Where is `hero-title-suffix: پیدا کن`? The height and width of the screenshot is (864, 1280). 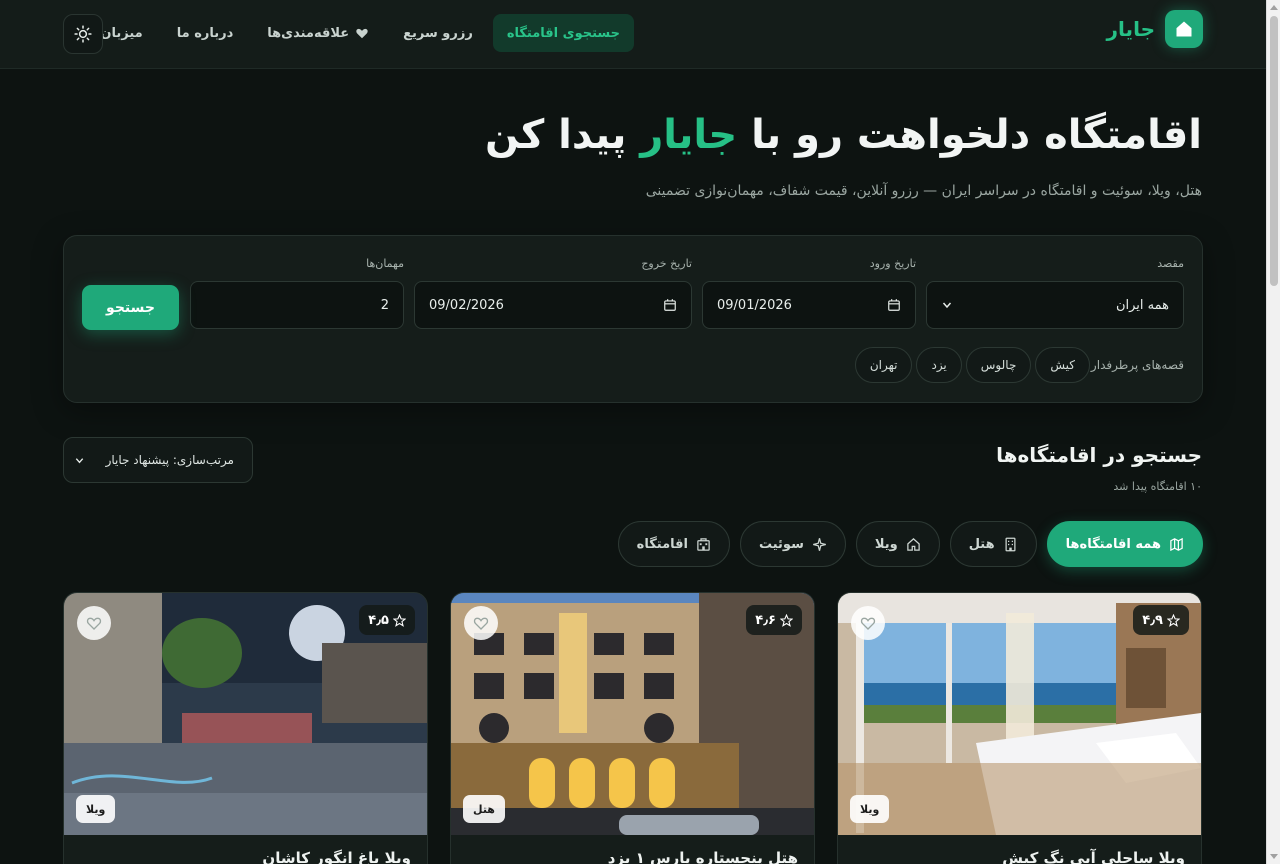 hero-title-suffix: پیدا کن is located at coordinates (555, 135).